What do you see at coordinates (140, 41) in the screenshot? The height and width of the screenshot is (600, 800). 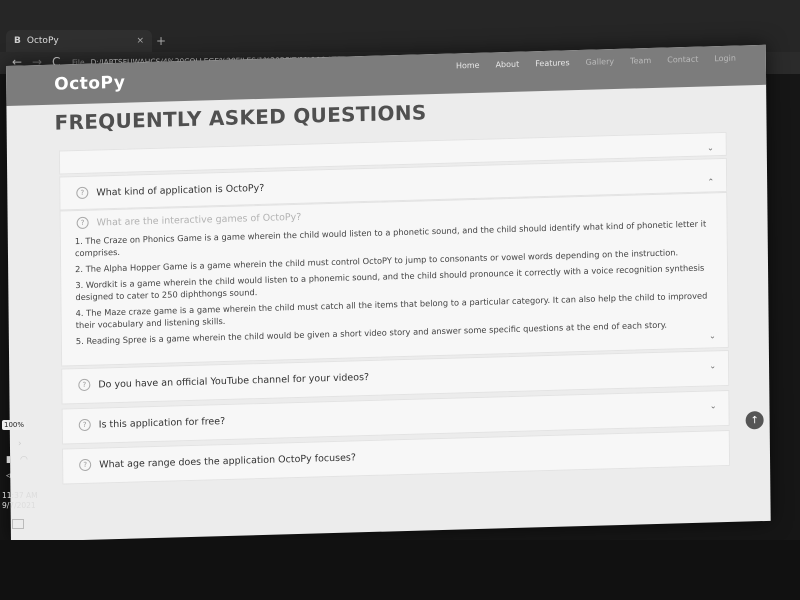 I see `tab-close-icon: ×` at bounding box center [140, 41].